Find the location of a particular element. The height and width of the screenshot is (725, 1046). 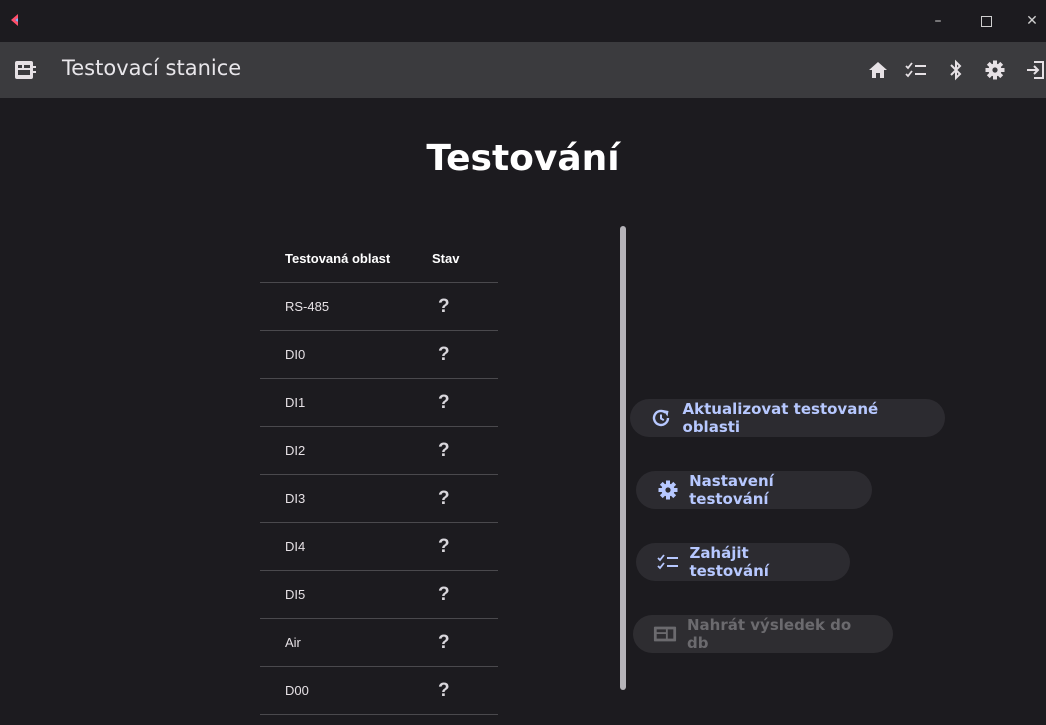

table-row: RS-485 ? is located at coordinates (379, 306).